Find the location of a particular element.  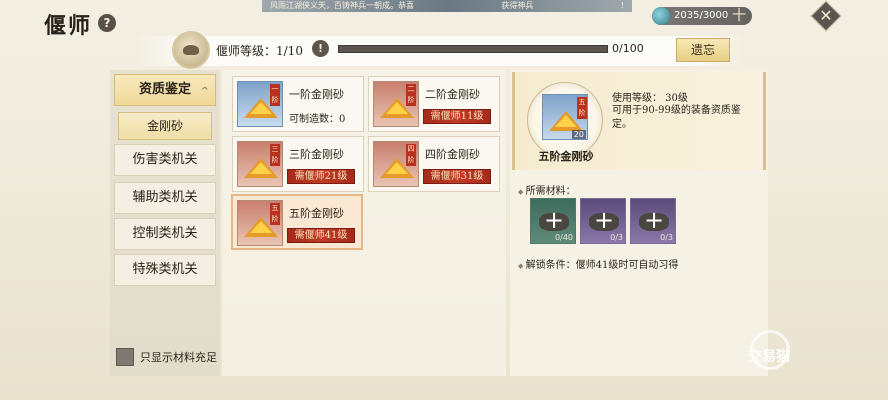

emery-icon: 一阶 is located at coordinates (260, 104).